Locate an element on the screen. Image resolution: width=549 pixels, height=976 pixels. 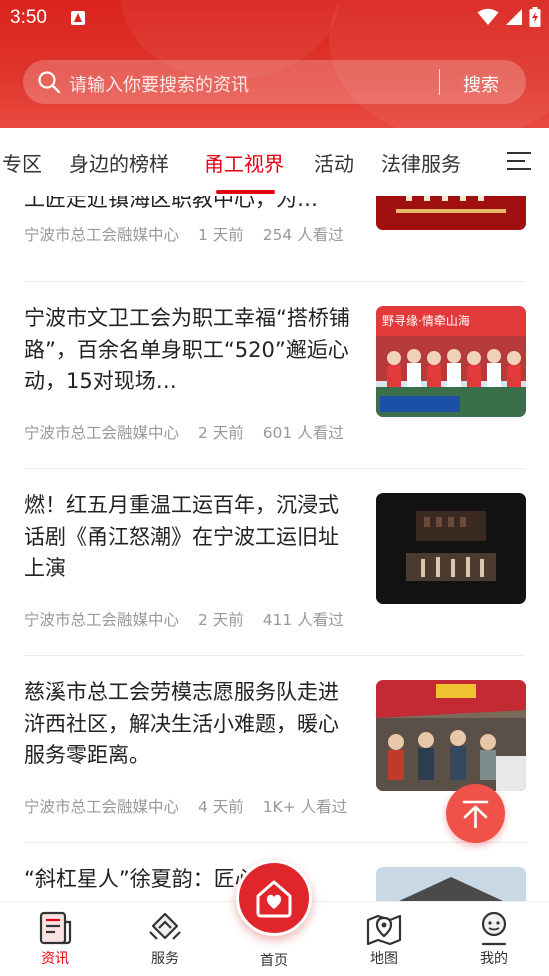
nav-news-label: 资讯 is located at coordinates (55, 959).